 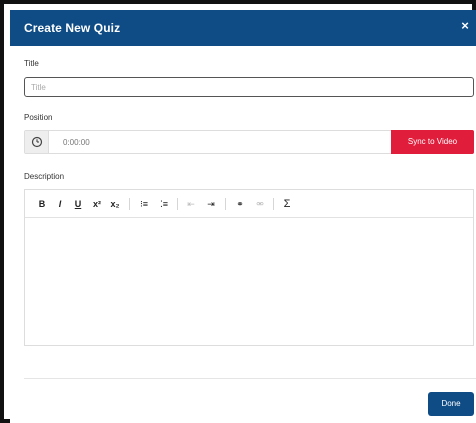 What do you see at coordinates (37, 142) in the screenshot?
I see `clock-icon` at bounding box center [37, 142].